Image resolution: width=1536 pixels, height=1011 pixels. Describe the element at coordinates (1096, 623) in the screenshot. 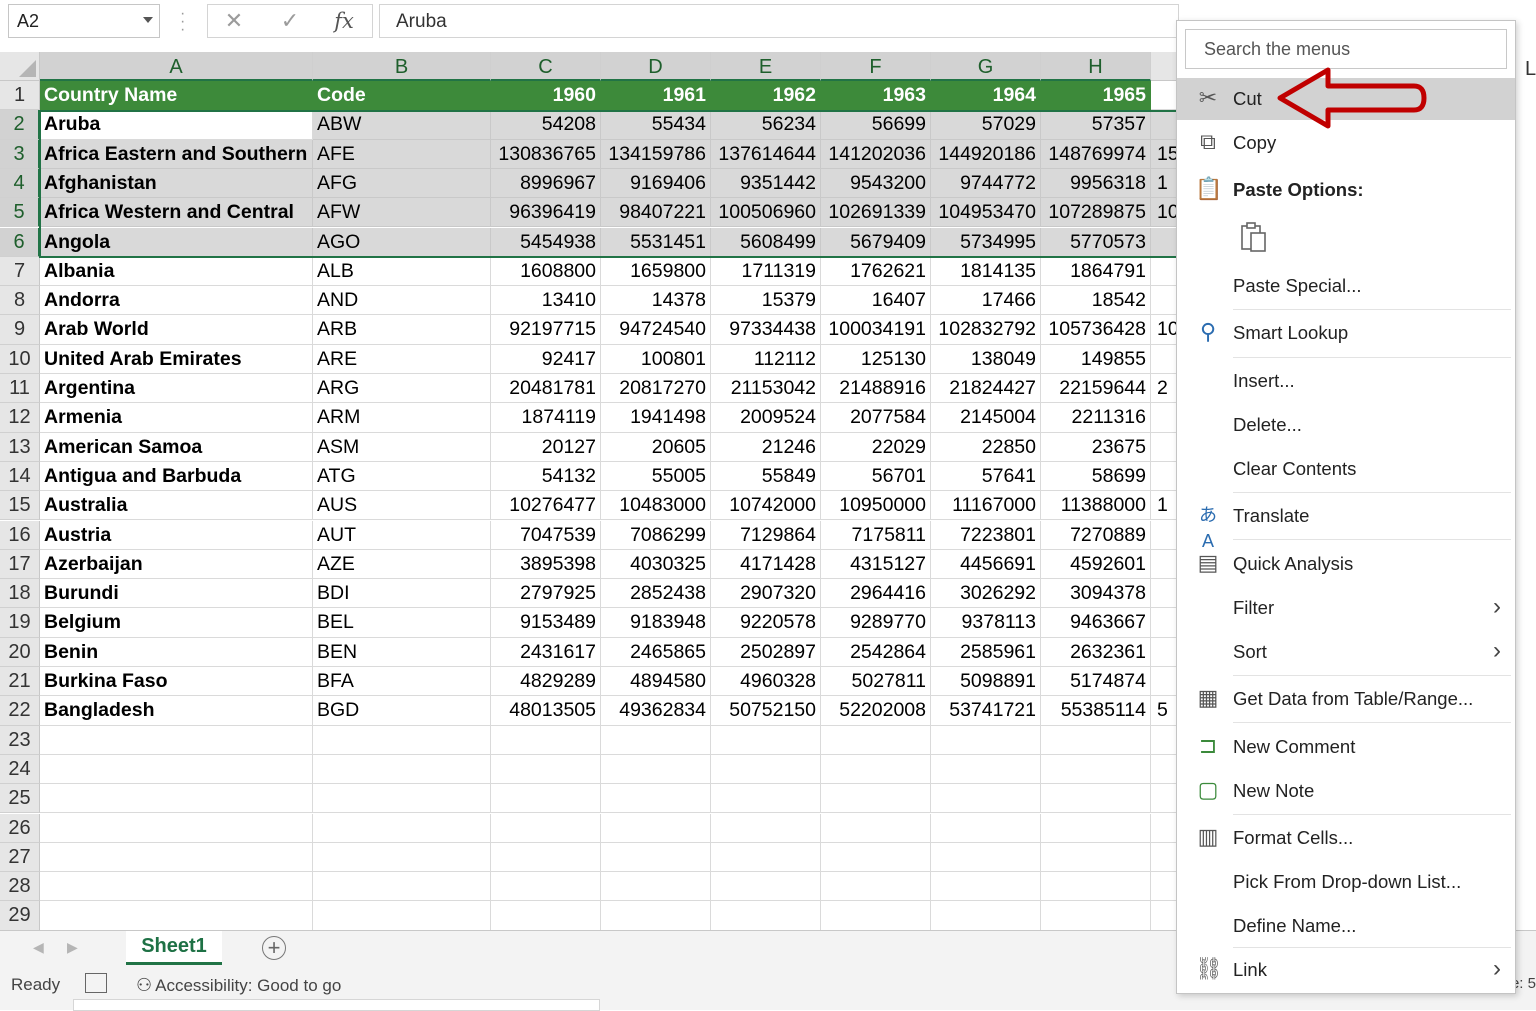

I see `cell: 9463667` at that location.